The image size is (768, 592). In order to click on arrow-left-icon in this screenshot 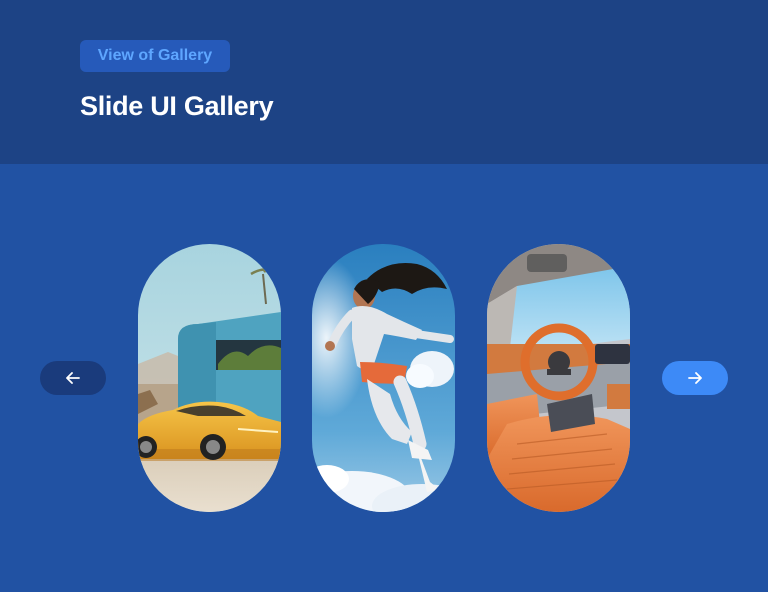, I will do `click(73, 378)`.